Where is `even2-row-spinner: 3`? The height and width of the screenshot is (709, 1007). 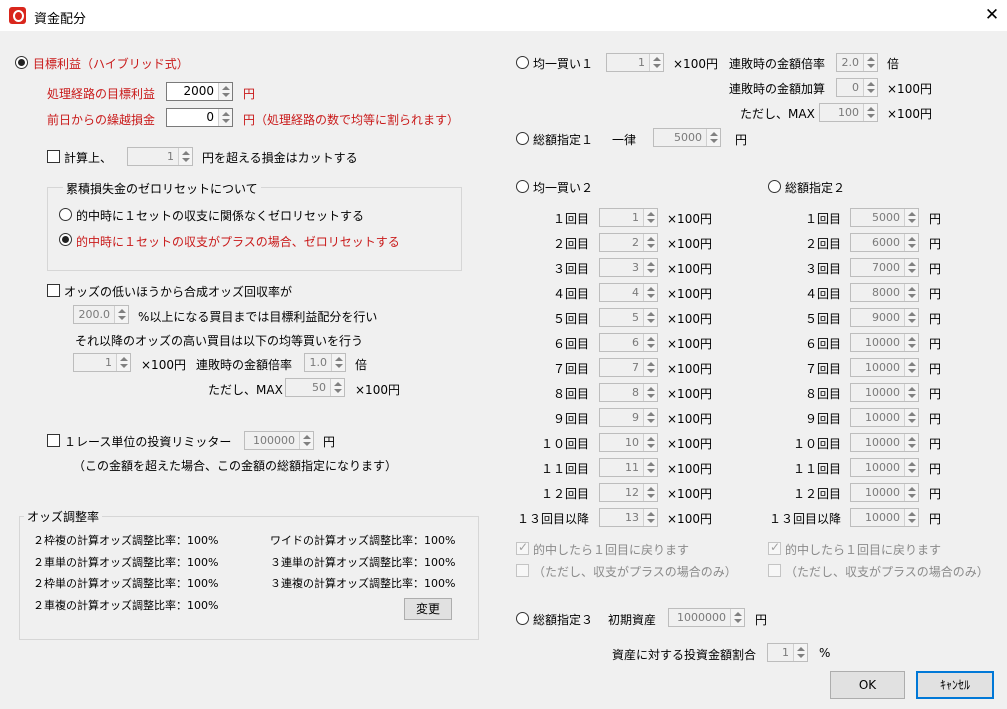
even2-row-spinner: 3 is located at coordinates (628, 267).